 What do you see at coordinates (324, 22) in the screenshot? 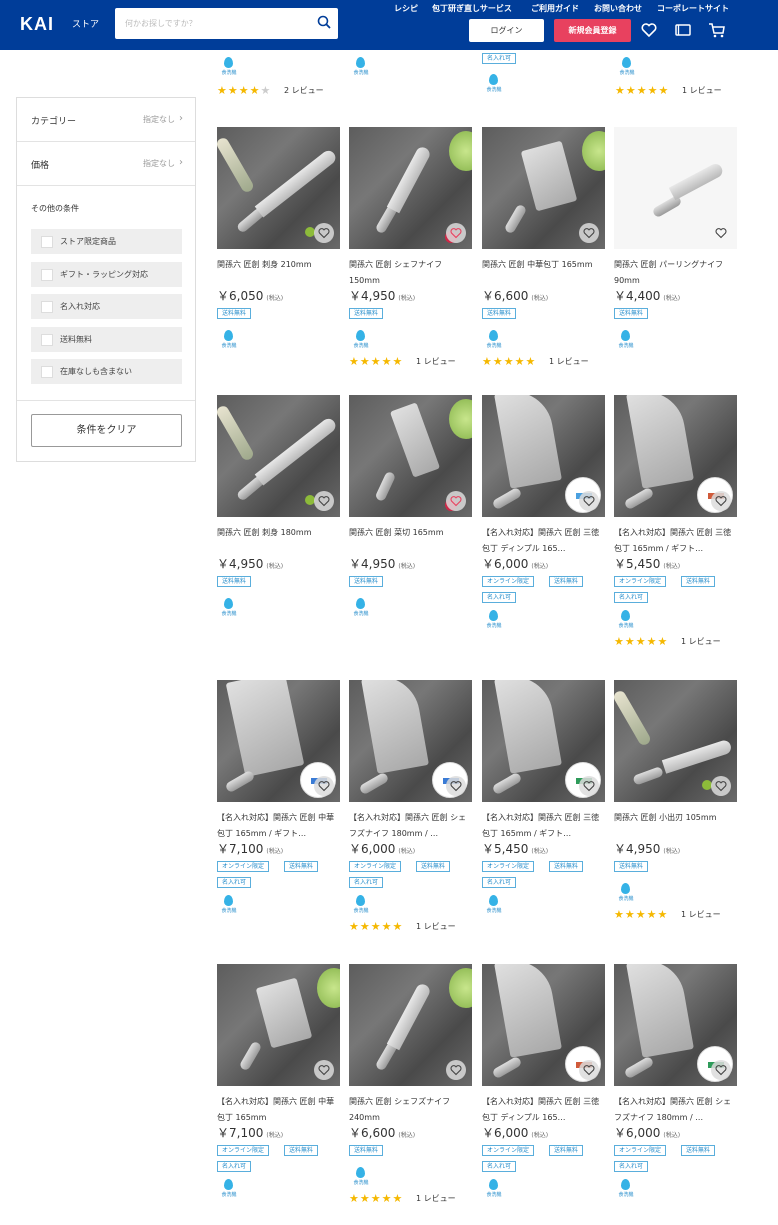
I see `search-icon` at bounding box center [324, 22].